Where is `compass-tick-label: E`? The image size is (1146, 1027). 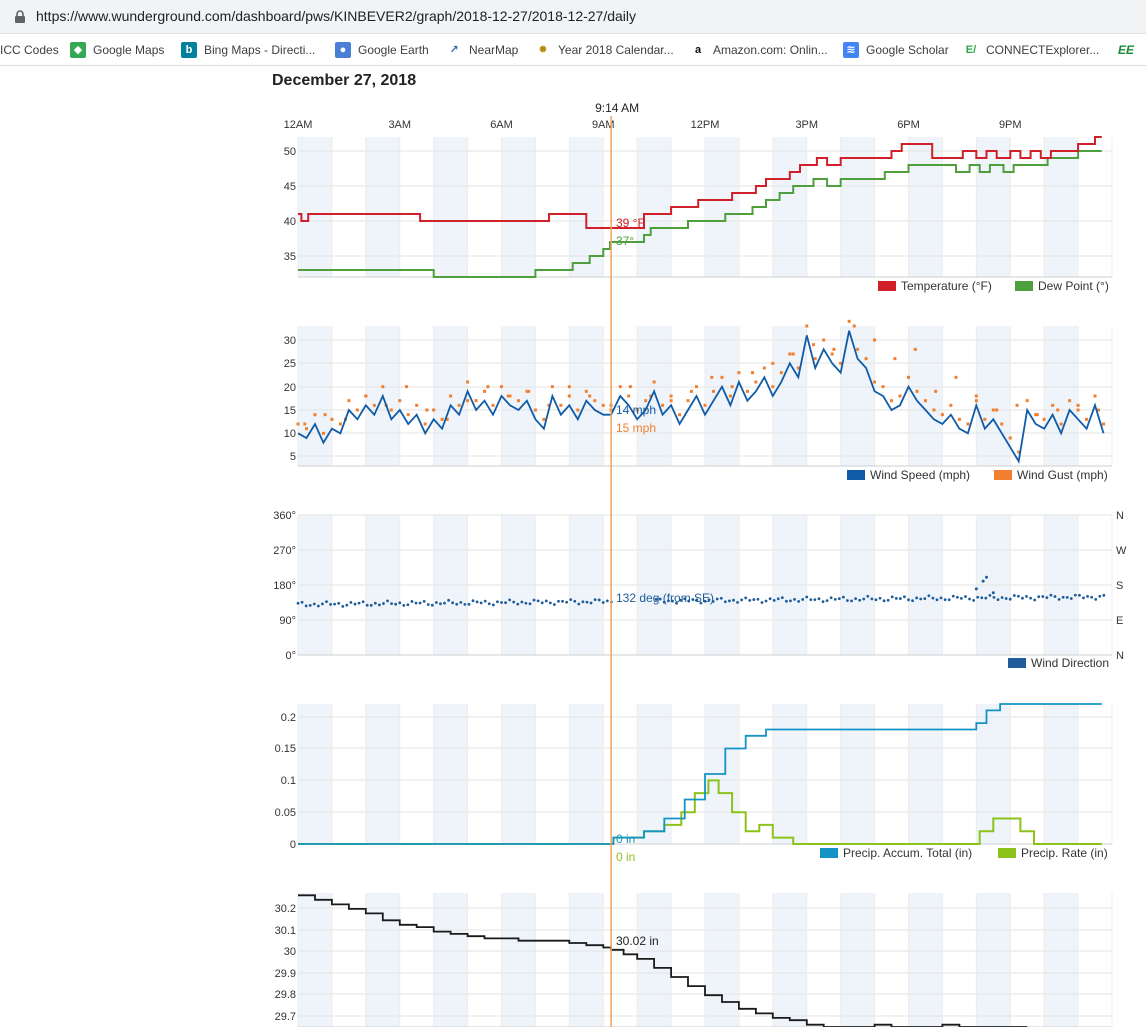
compass-tick-label: E is located at coordinates (1119, 621).